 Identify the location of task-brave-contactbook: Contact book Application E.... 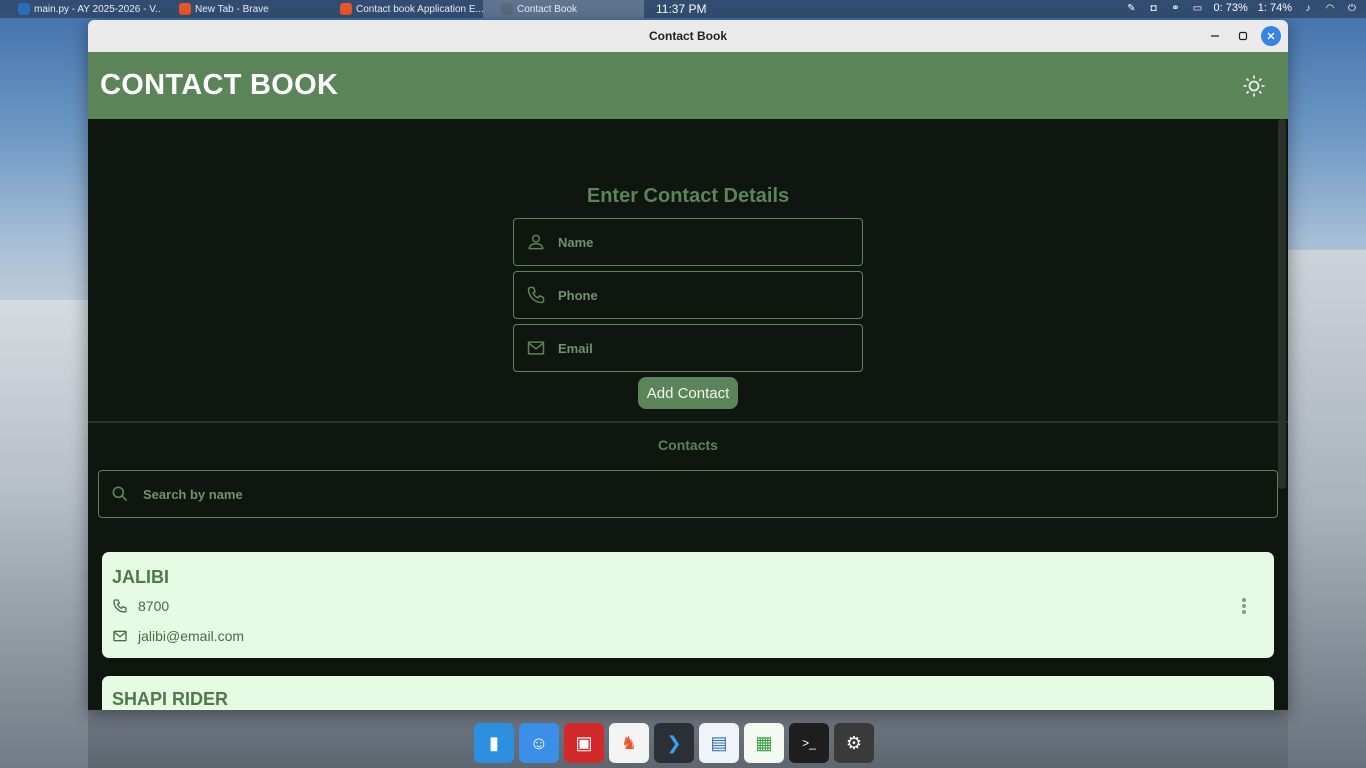
(402, 9).